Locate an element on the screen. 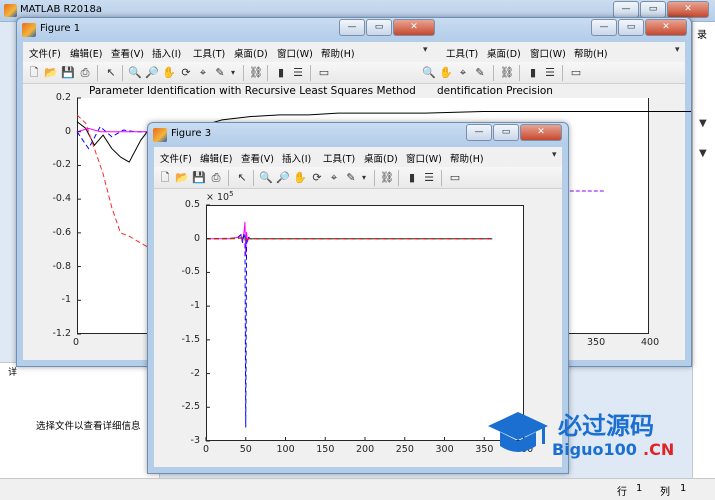  watermark-brand-en: Biguo100 is located at coordinates (594, 449).